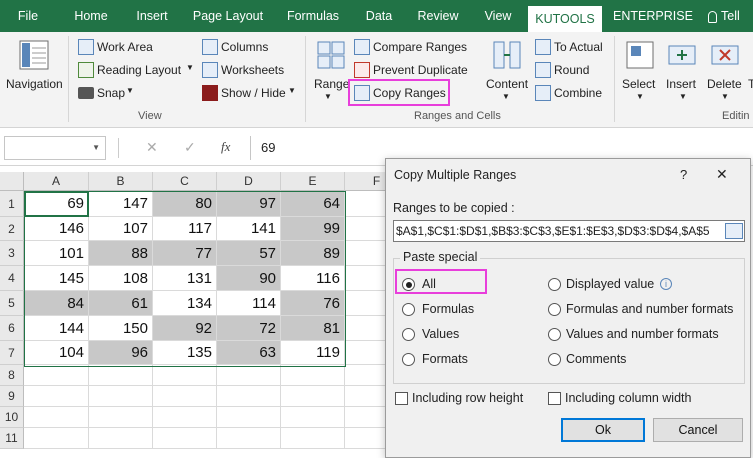 This screenshot has height=458, width=753. I want to click on cell-e11, so click(313, 438).